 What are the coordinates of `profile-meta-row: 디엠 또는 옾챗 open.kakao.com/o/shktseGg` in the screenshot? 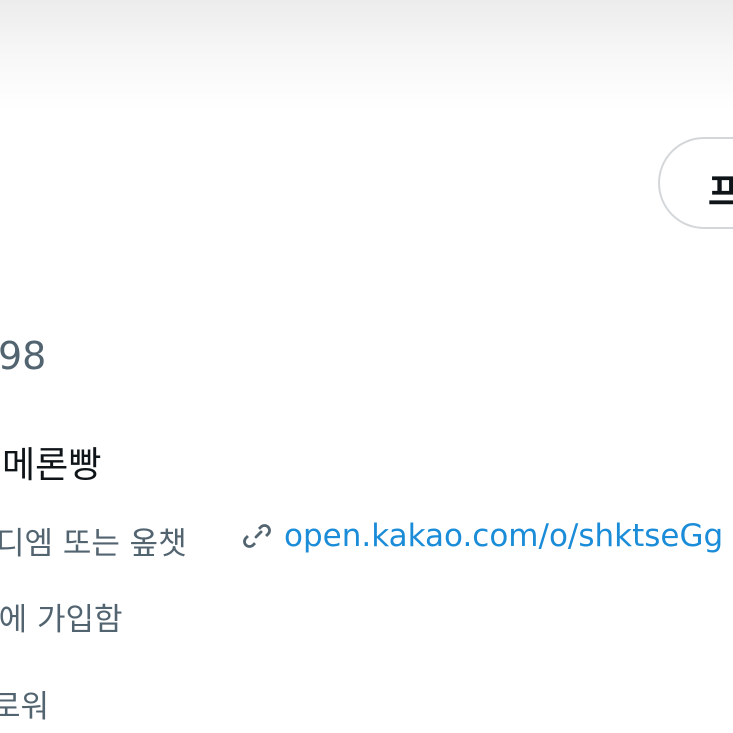 It's located at (366, 538).